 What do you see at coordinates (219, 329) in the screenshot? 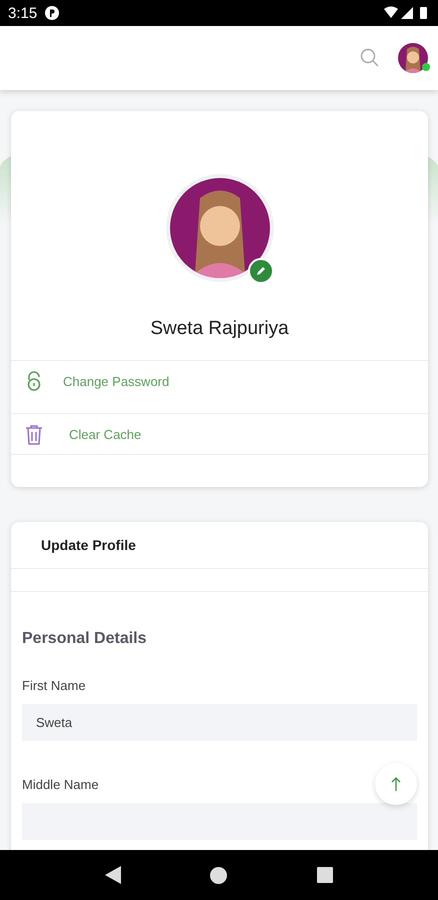
I see `profile-name: Sweta Rajpuriya` at bounding box center [219, 329].